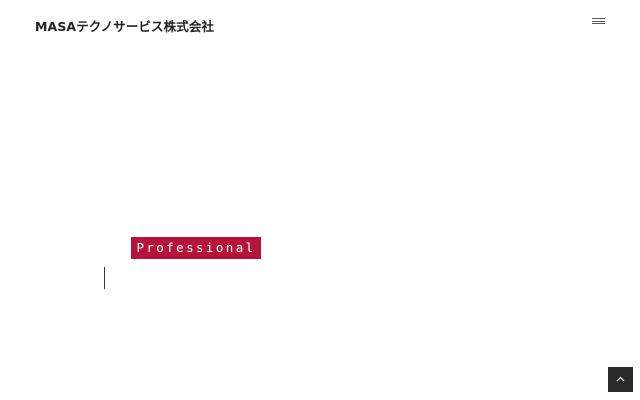  I want to click on typing-caret, so click(104, 278).